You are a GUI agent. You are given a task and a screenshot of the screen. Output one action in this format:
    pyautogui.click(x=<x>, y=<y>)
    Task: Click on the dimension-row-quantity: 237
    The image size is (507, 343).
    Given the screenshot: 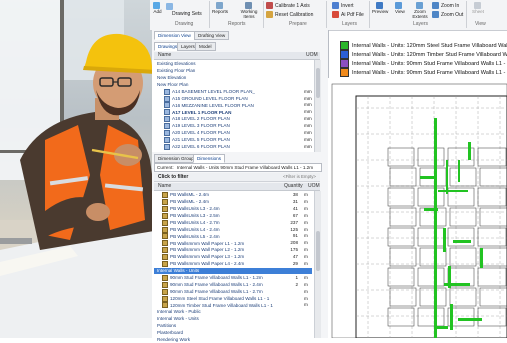 What is the action you would take?
    pyautogui.click(x=294, y=222)
    